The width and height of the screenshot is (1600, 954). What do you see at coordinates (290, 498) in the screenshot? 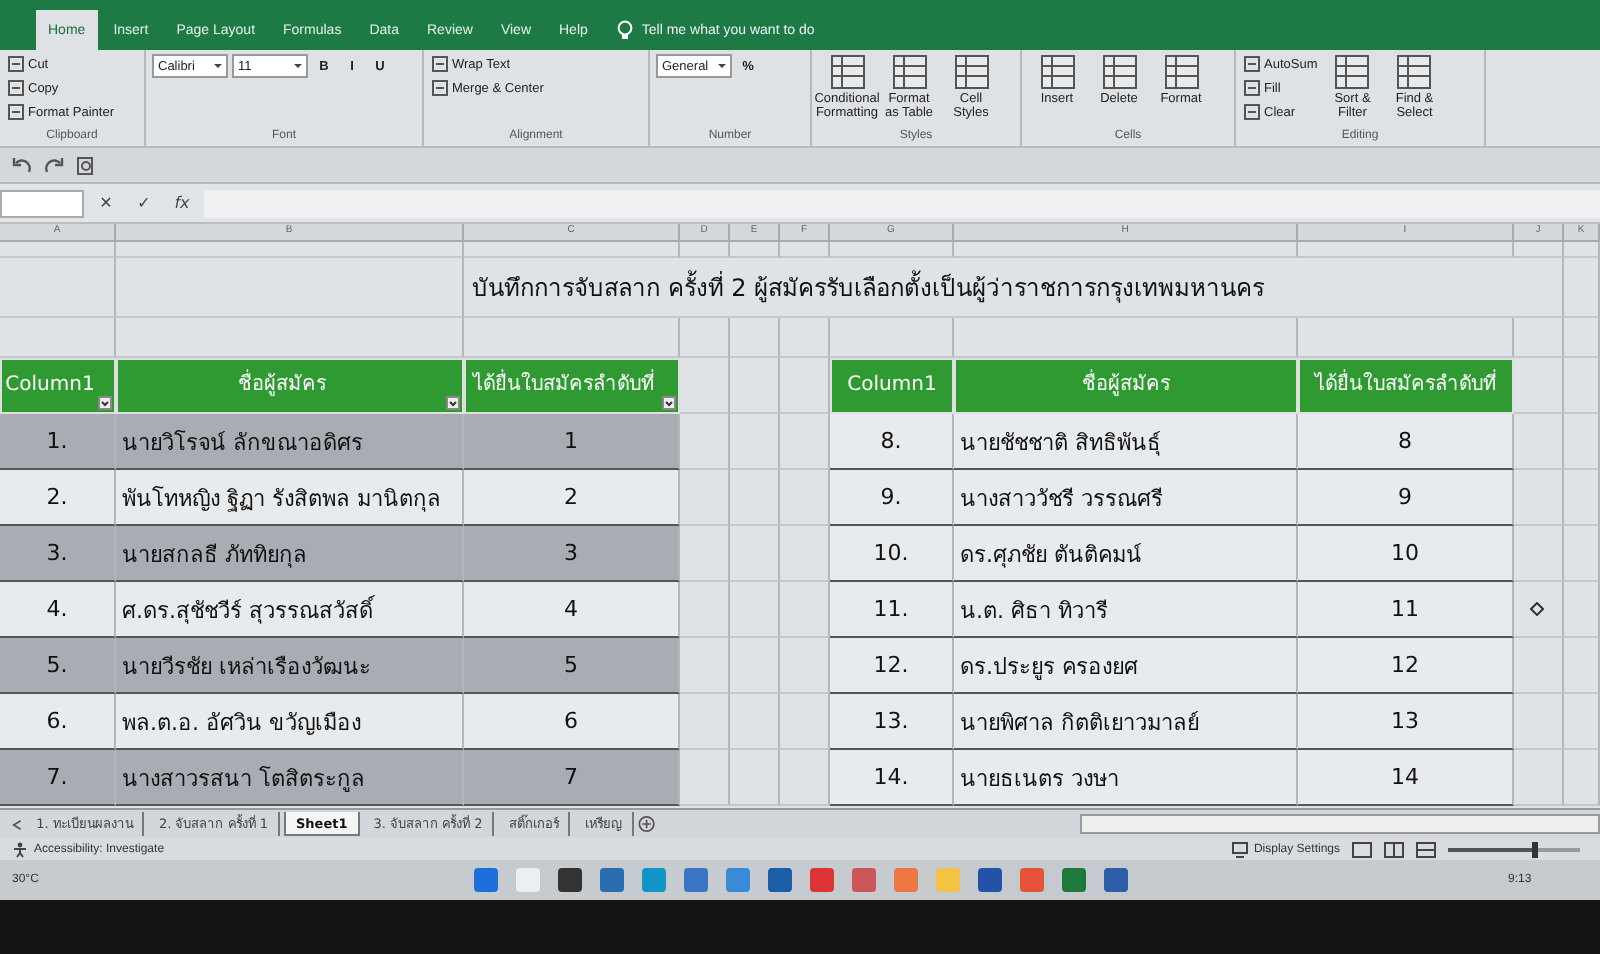
I see `table-cell: พันโทหญิง ฐิฏา รังสิตพล มานิตกุล` at bounding box center [290, 498].